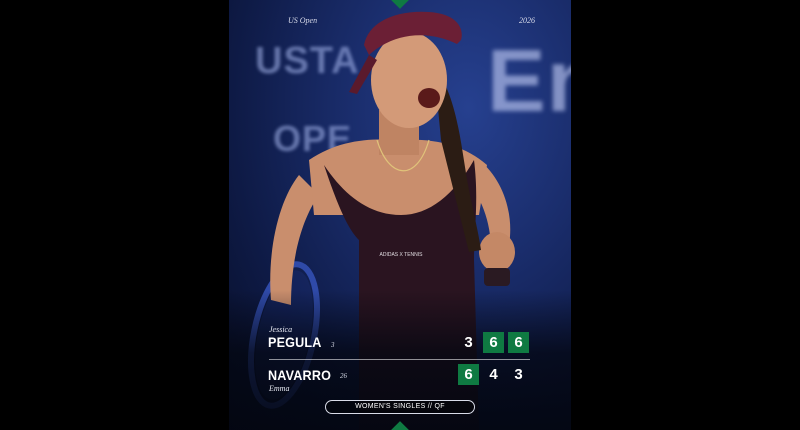 This screenshot has height=430, width=800. I want to click on player1-seed: 3, so click(333, 345).